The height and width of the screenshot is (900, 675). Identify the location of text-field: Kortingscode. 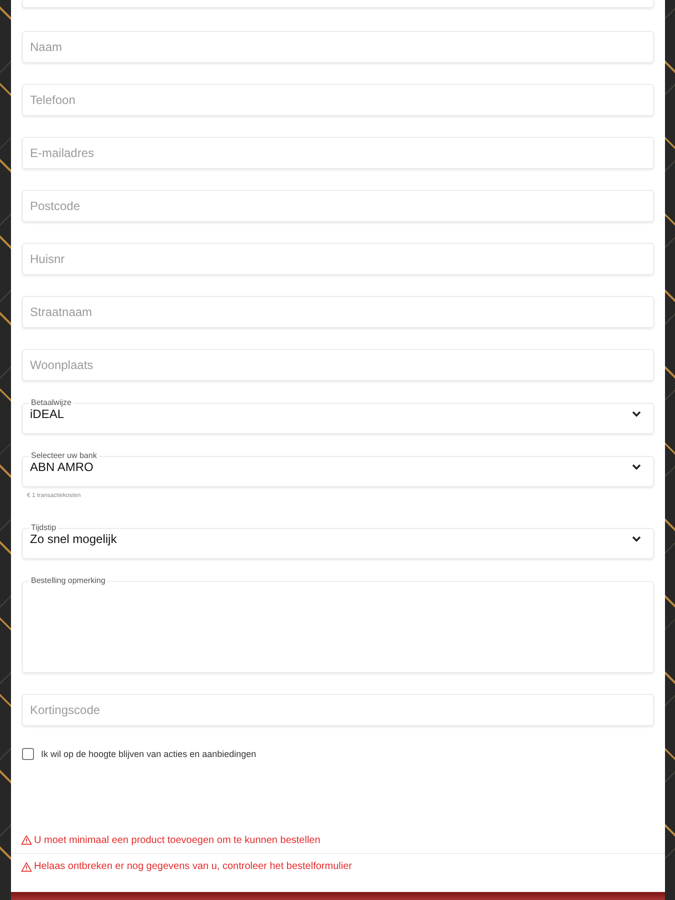
(338, 710).